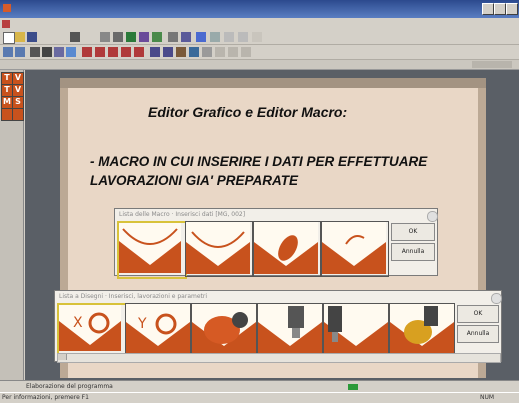 The height and width of the screenshot is (403, 519). What do you see at coordinates (45, 397) in the screenshot?
I see `help-text: Per informazioni, premere F1` at bounding box center [45, 397].